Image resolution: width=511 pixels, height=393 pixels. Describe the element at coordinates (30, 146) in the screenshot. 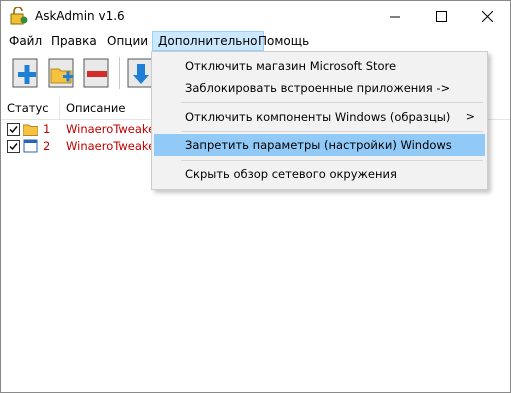

I see `window-icon` at that location.